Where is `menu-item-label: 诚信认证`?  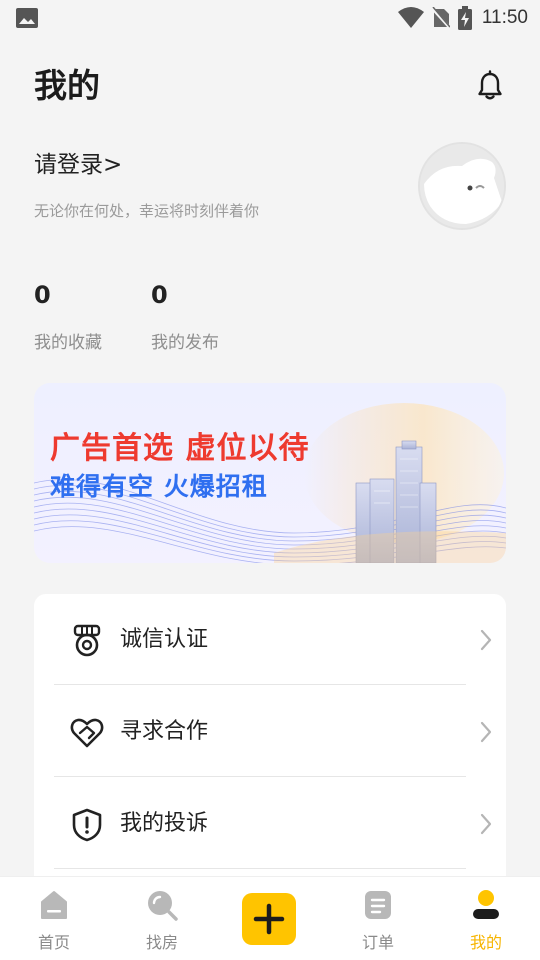 menu-item-label: 诚信认证 is located at coordinates (164, 639).